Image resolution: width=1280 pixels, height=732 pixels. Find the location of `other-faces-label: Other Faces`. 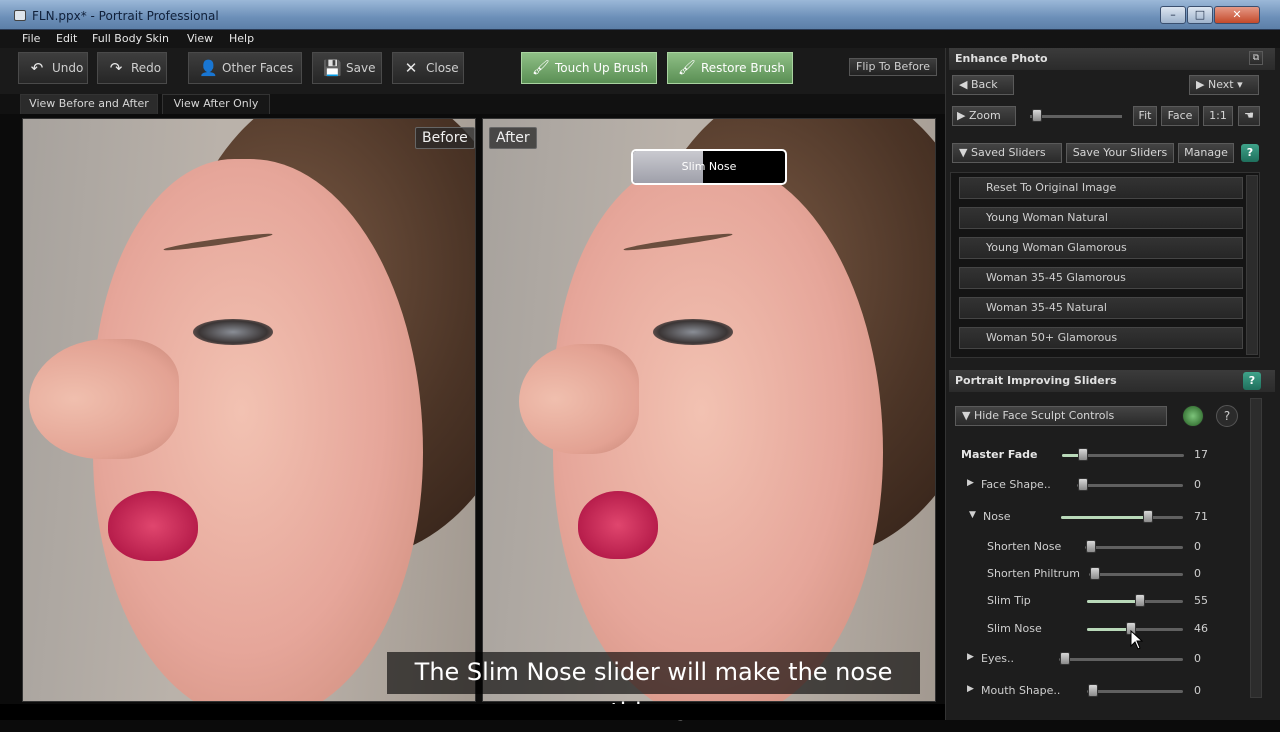

other-faces-label: Other Faces is located at coordinates (258, 68).